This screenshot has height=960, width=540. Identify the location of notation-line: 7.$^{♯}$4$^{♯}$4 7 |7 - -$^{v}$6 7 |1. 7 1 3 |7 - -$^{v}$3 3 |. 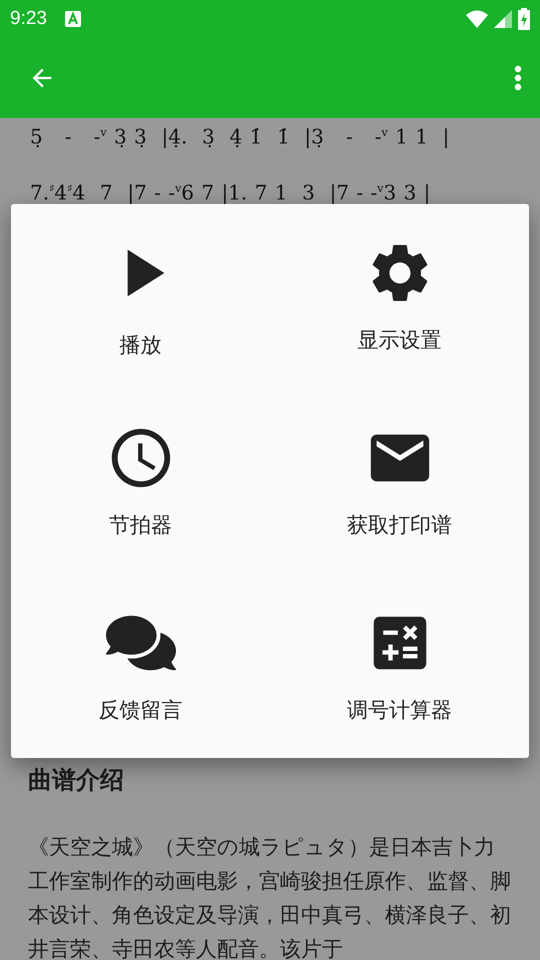
(230, 192).